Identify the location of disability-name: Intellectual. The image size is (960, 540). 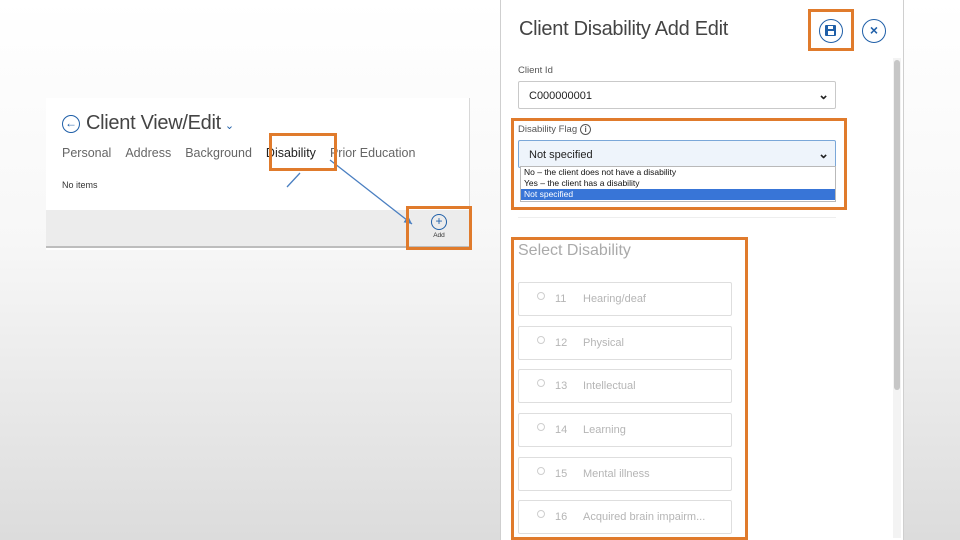
(609, 386).